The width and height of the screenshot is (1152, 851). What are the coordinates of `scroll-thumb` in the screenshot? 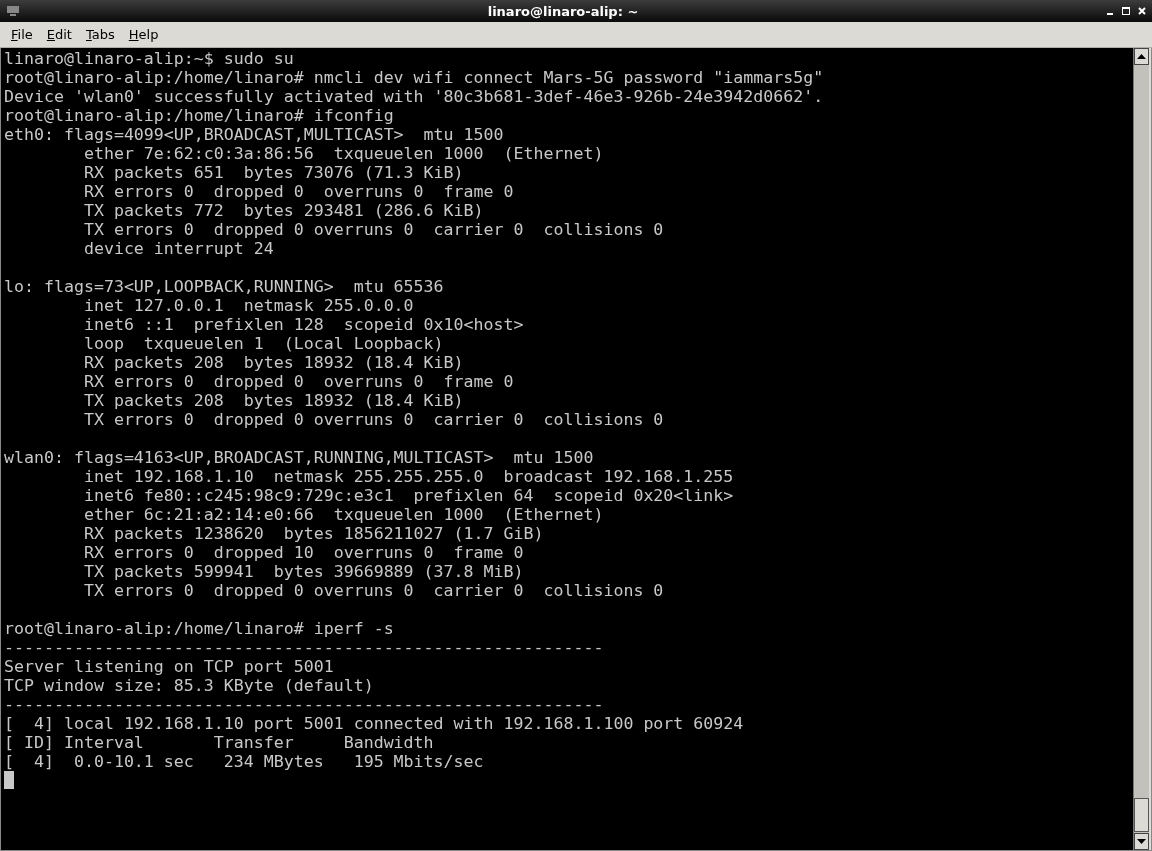 It's located at (1141, 815).